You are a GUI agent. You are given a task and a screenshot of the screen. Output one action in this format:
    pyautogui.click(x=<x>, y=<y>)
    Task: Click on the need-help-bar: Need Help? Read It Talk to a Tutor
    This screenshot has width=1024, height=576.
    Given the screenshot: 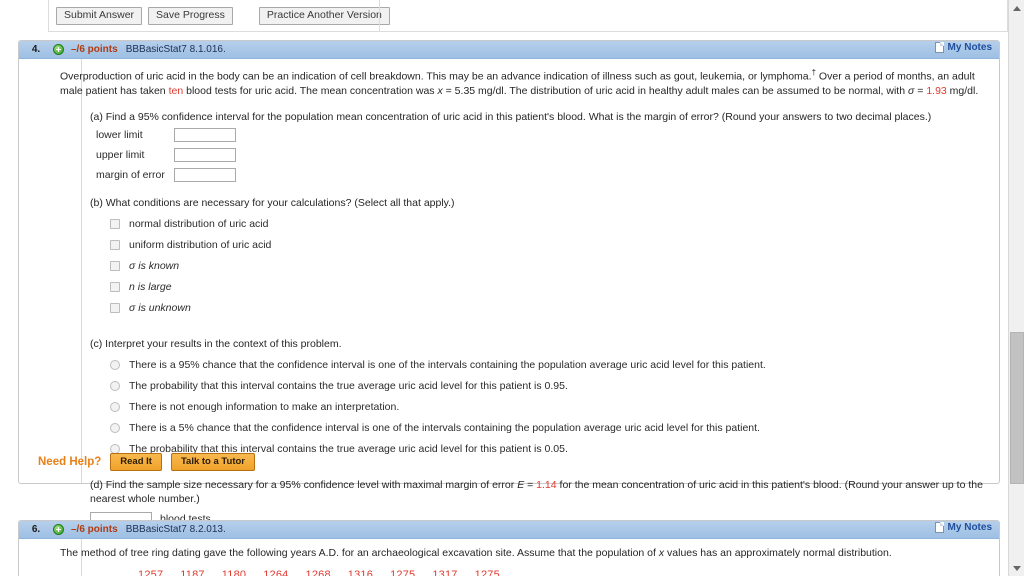 What is the action you would take?
    pyautogui.click(x=146, y=462)
    